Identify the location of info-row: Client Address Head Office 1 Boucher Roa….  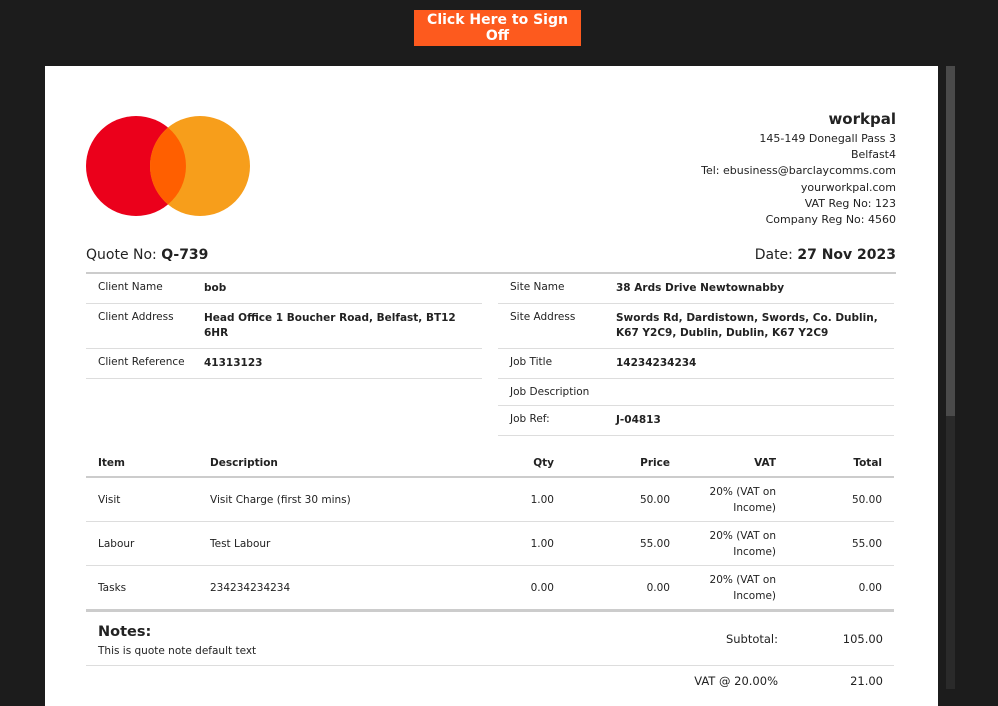
(284, 326).